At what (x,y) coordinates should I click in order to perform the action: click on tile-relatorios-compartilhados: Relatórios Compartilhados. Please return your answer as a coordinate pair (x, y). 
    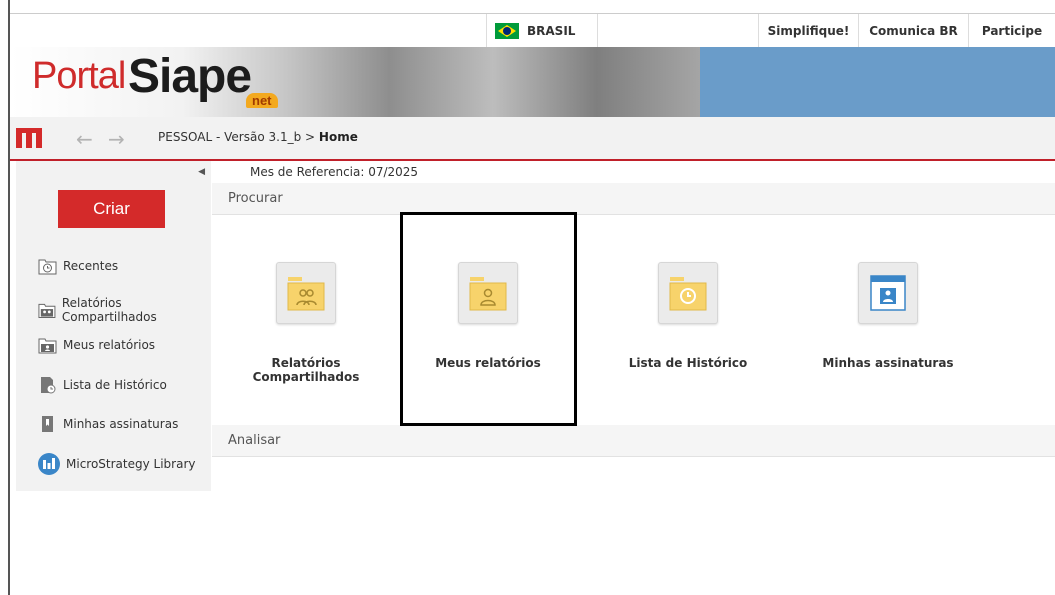
    Looking at the image, I should click on (306, 323).